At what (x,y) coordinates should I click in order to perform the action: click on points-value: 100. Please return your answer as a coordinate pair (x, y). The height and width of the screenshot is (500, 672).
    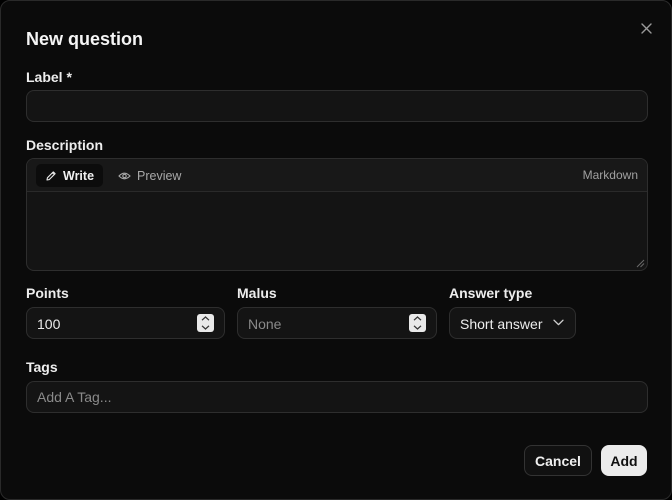
    Looking at the image, I should click on (49, 324).